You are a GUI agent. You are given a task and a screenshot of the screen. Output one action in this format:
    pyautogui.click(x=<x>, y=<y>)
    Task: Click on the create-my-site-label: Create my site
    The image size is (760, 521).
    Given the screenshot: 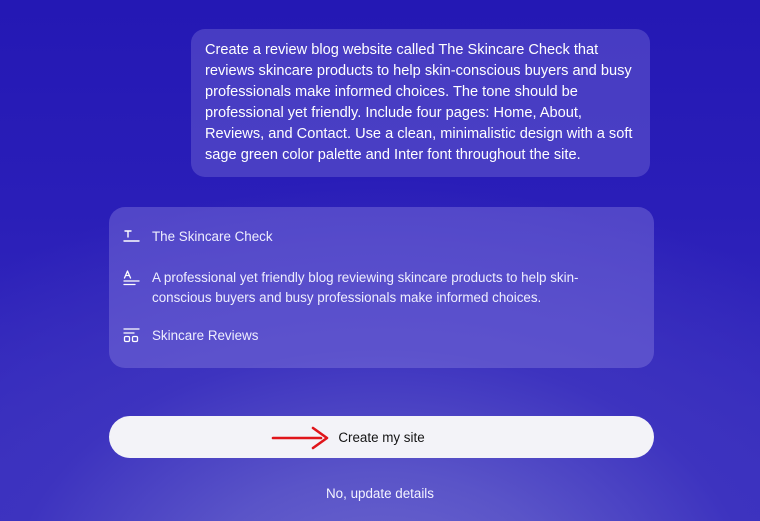 What is the action you would take?
    pyautogui.click(x=381, y=437)
    